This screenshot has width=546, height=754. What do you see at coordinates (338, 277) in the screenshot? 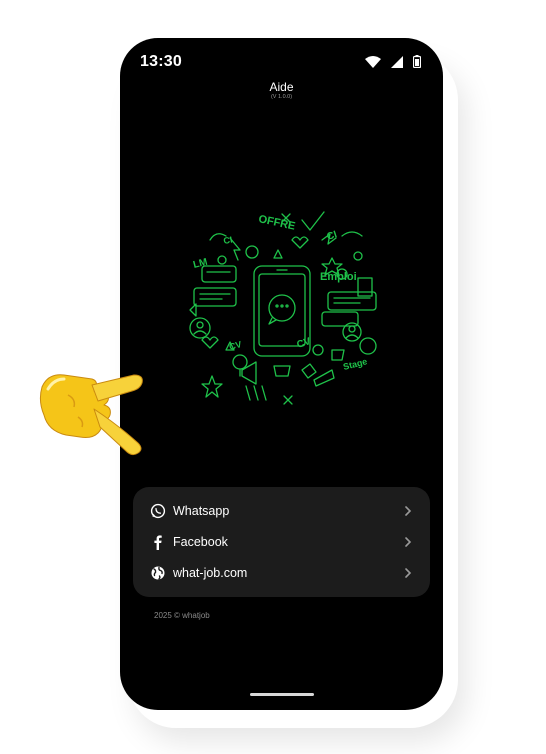
I see `svg-text: Emploi` at bounding box center [338, 277].